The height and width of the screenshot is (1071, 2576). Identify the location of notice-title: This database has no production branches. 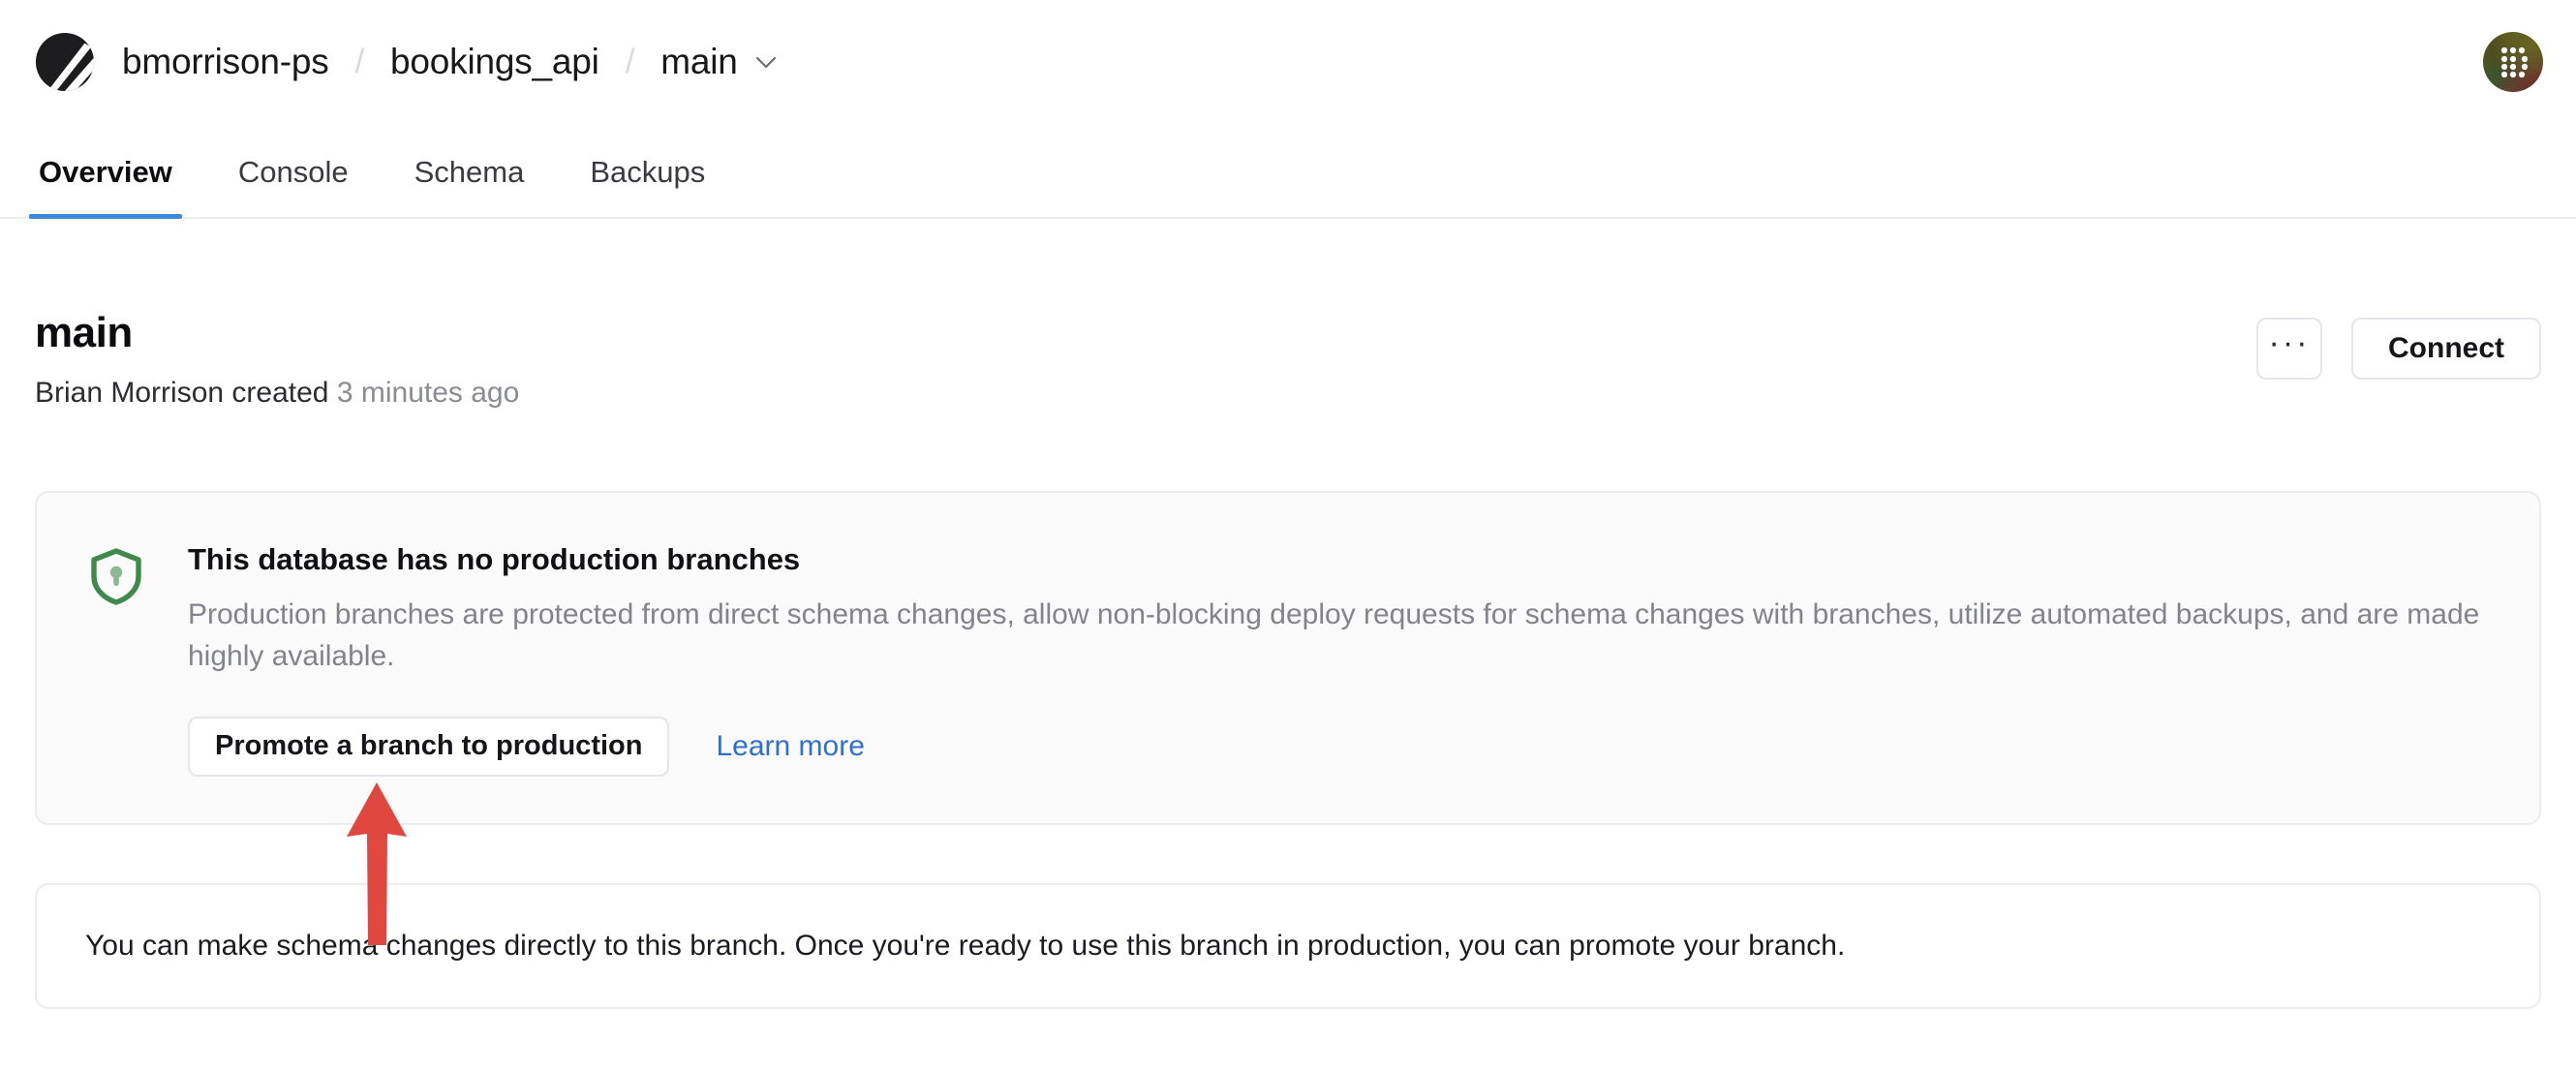
(494, 560).